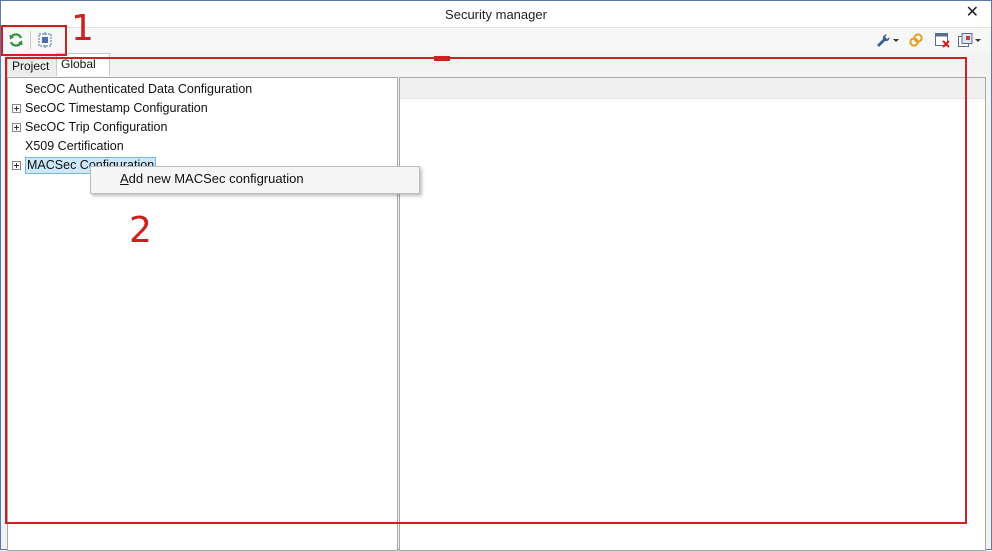 The height and width of the screenshot is (551, 992). What do you see at coordinates (82, 28) in the screenshot?
I see `annotation-label-1: 1` at bounding box center [82, 28].